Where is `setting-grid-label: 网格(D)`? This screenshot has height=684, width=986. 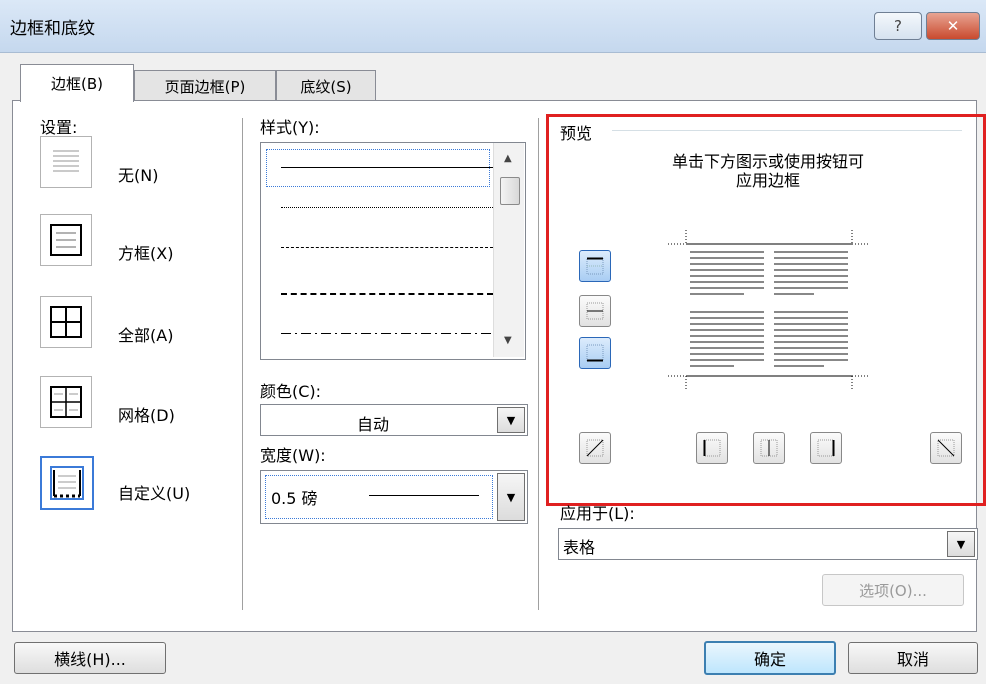 setting-grid-label: 网格(D) is located at coordinates (146, 415).